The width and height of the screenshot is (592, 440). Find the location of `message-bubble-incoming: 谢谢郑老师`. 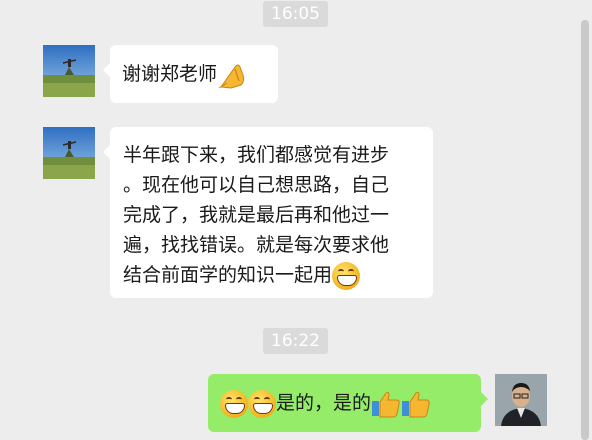

message-bubble-incoming: 谢谢郑老师 is located at coordinates (190, 74).